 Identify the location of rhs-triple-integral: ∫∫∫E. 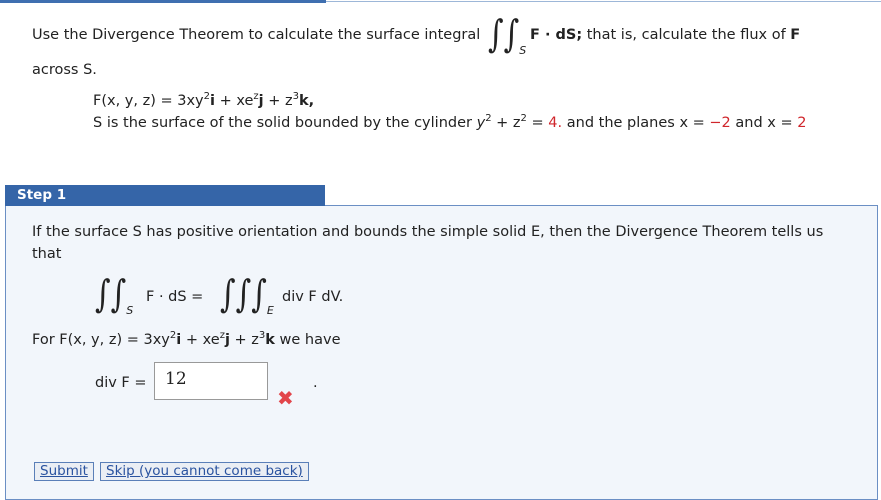
(247, 296).